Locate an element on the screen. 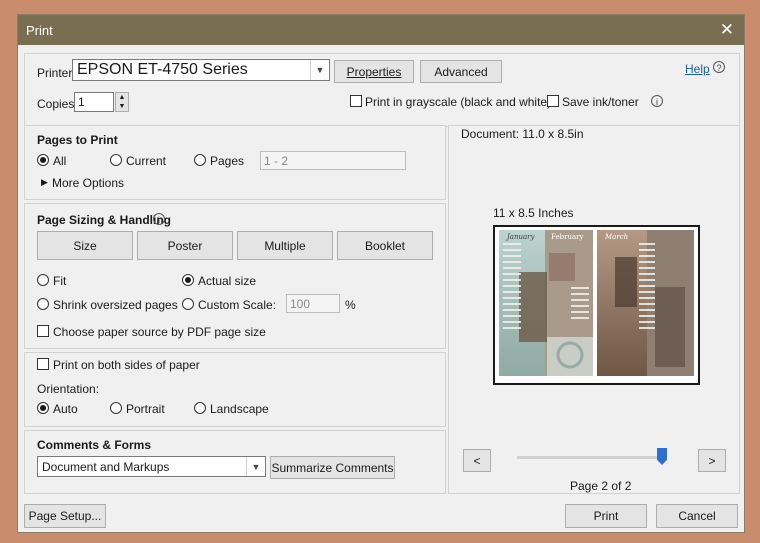  comments-forms-value: Document and Markups is located at coordinates (106, 466).